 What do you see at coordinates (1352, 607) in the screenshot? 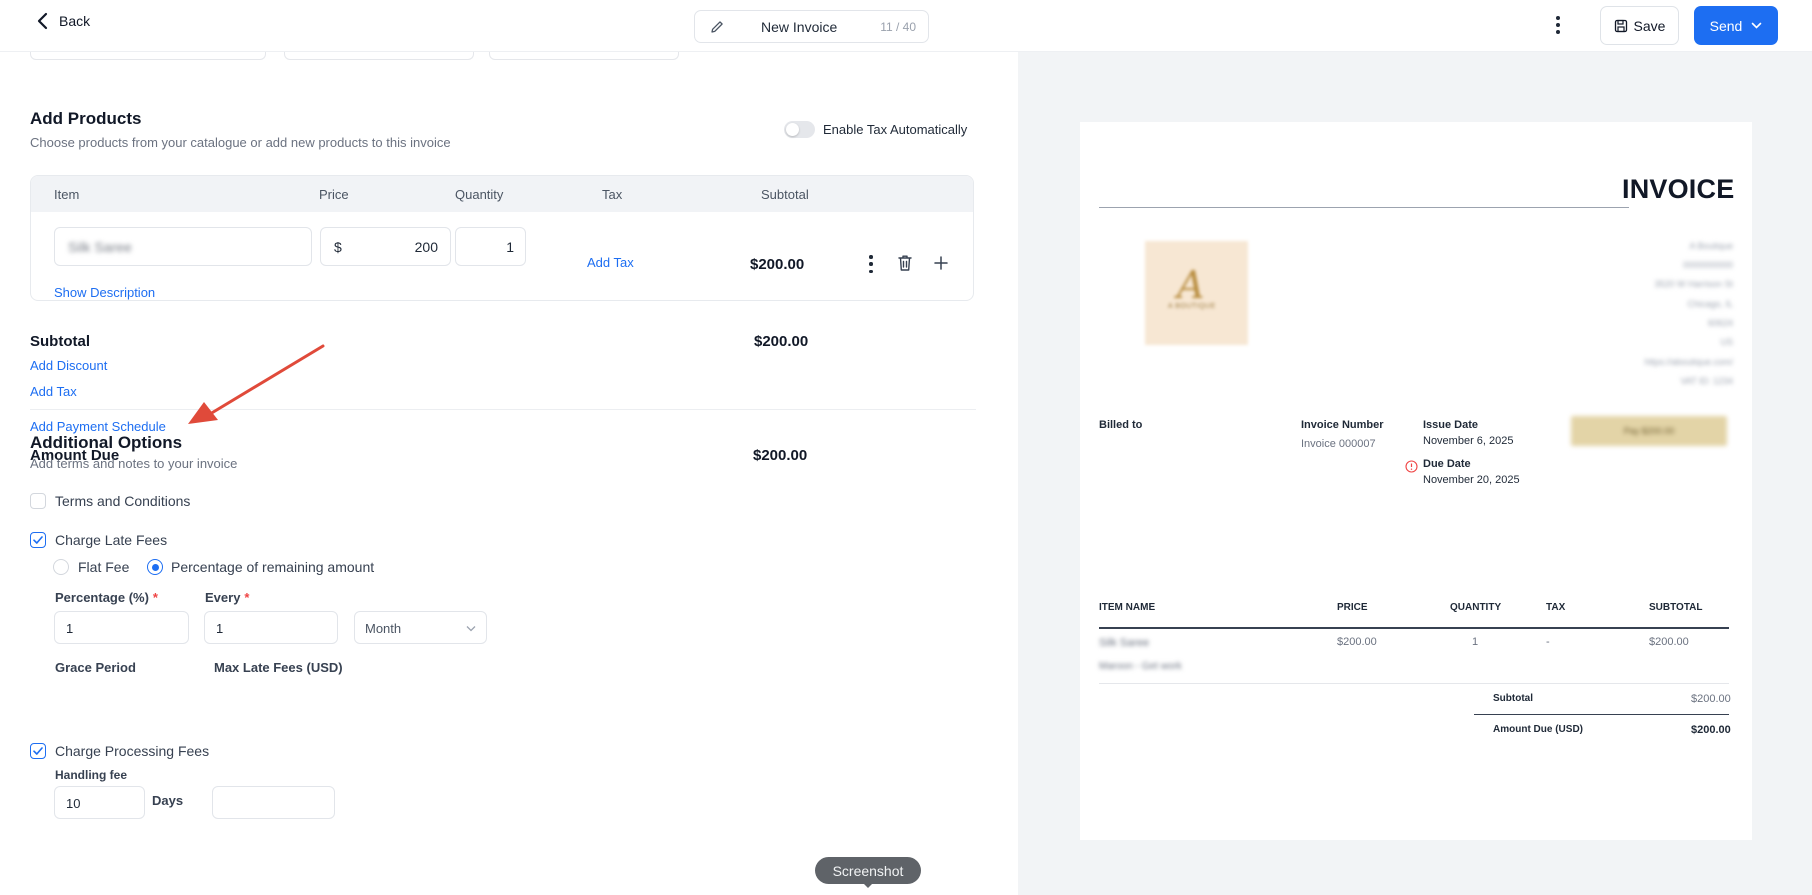
I see `price-header: PRICE` at bounding box center [1352, 607].